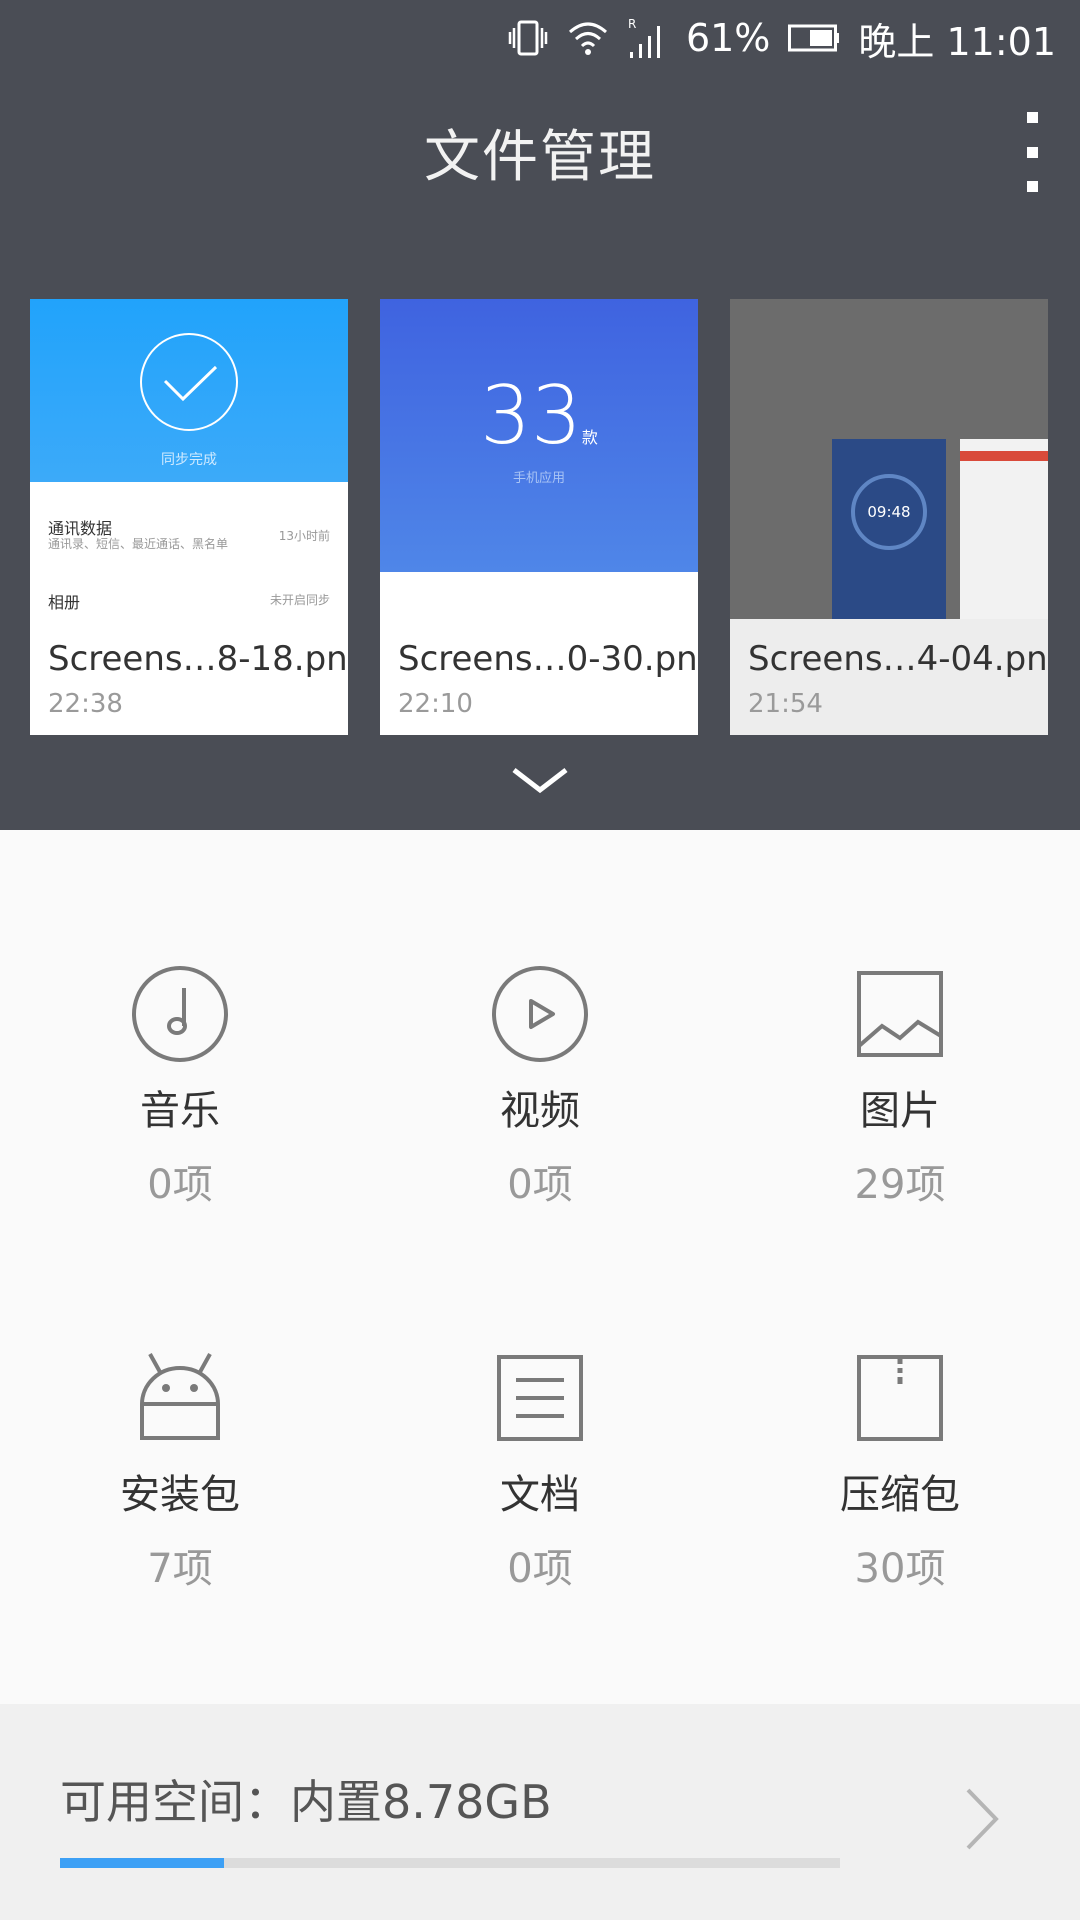  I want to click on preview-row-right: 未开启同步, so click(299, 600).